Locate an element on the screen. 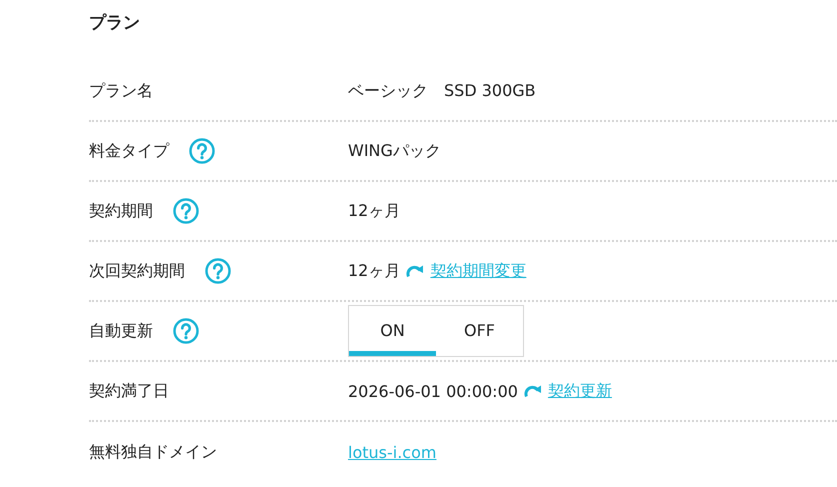 The width and height of the screenshot is (837, 487). field-value: WINGパック is located at coordinates (394, 151).